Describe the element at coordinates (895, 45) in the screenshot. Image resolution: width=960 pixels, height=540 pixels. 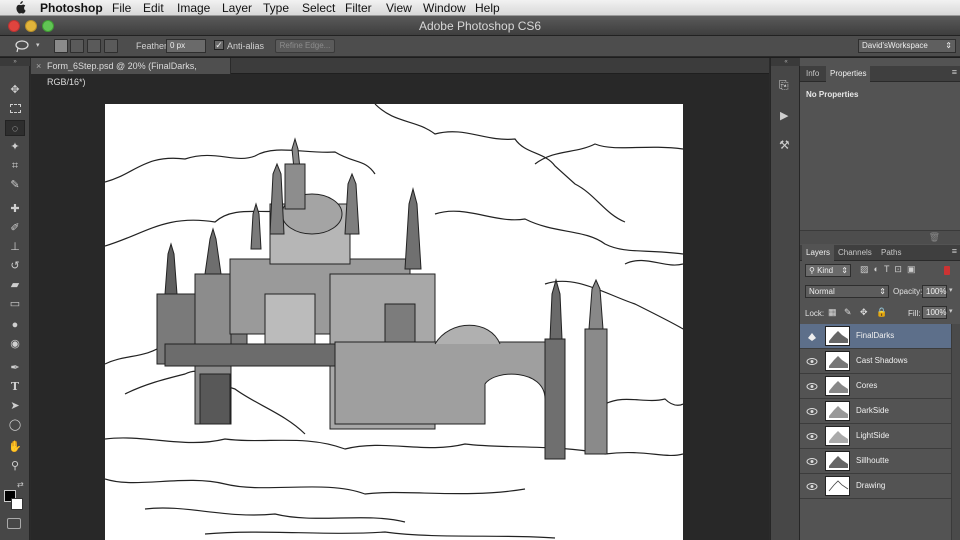
I see `workspace-label: David'sWorkspace` at that location.